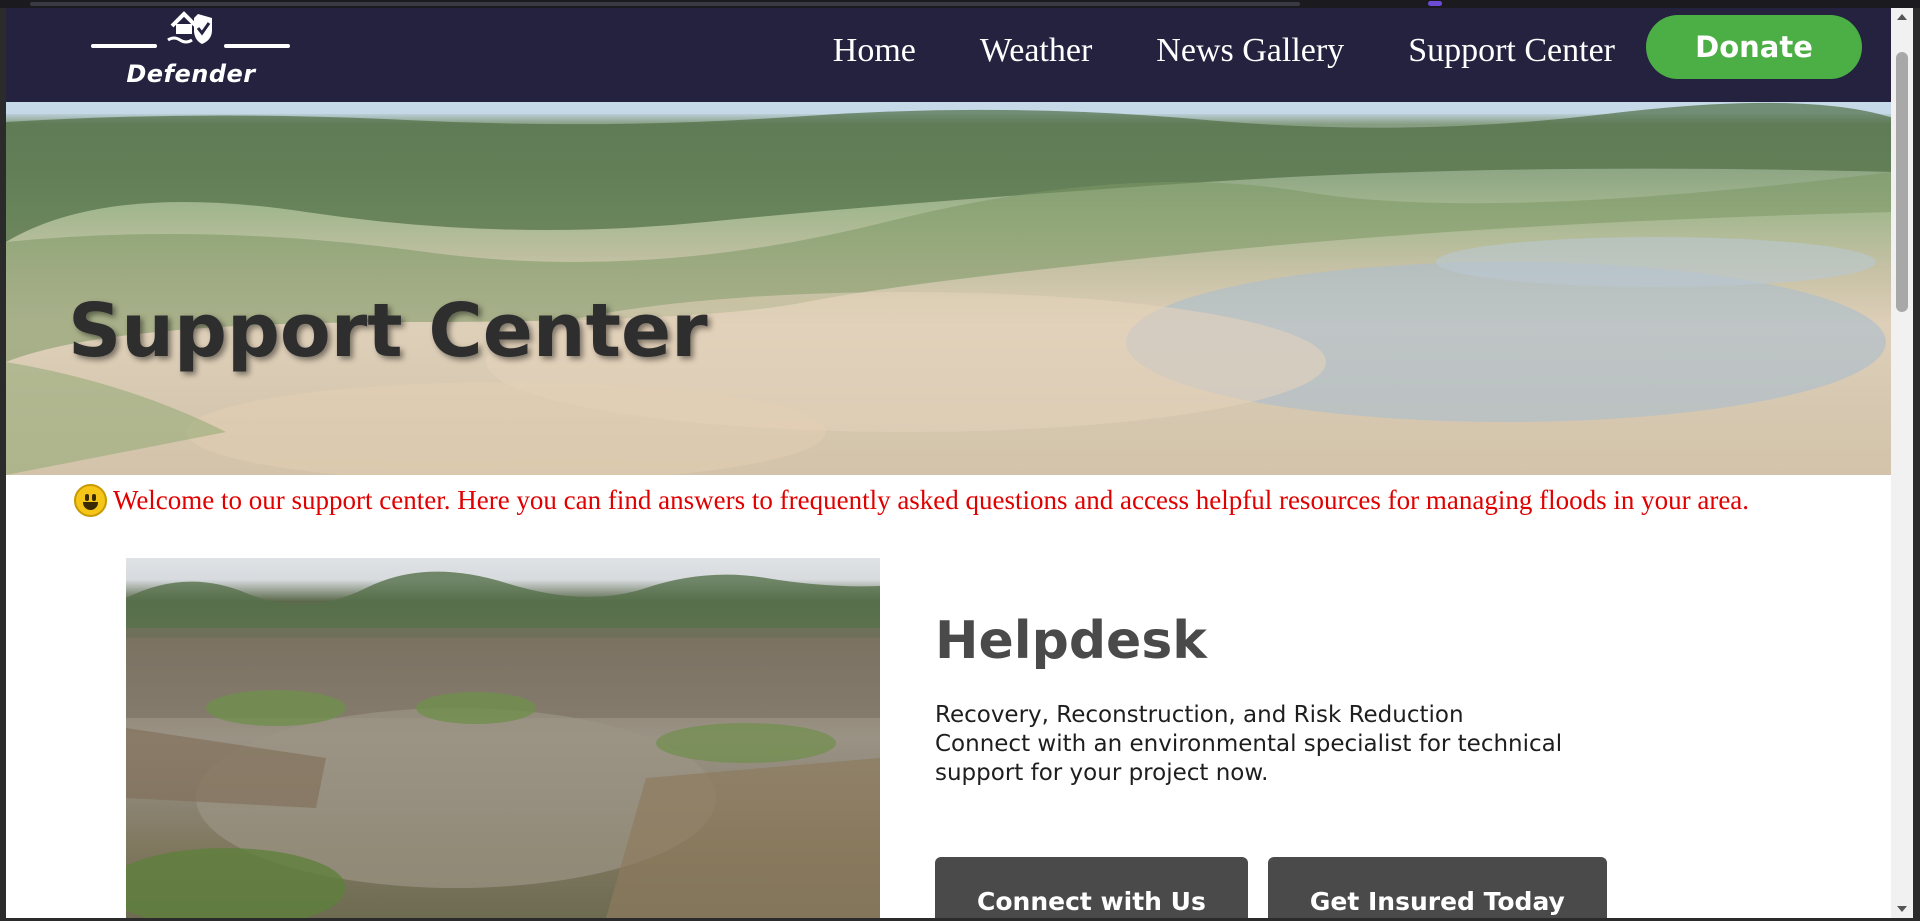 This screenshot has height=921, width=1920. I want to click on nav-home: Home, so click(874, 51).